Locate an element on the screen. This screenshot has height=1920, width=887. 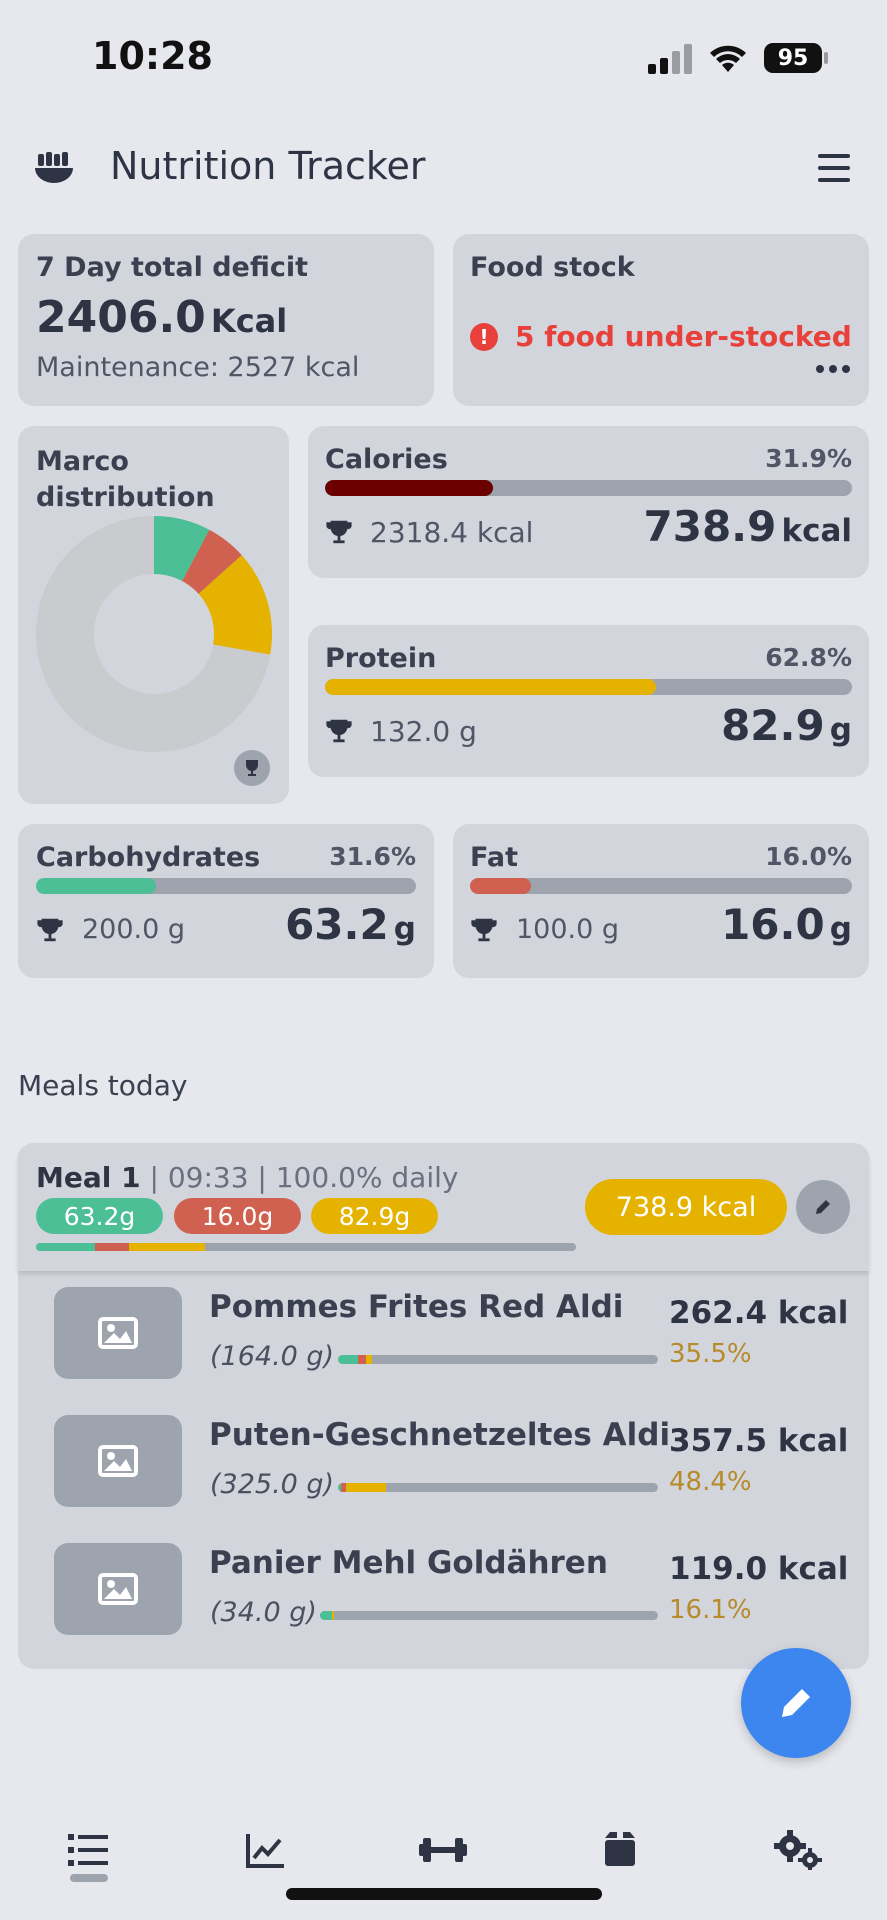
more-options-icon is located at coordinates (834, 370).